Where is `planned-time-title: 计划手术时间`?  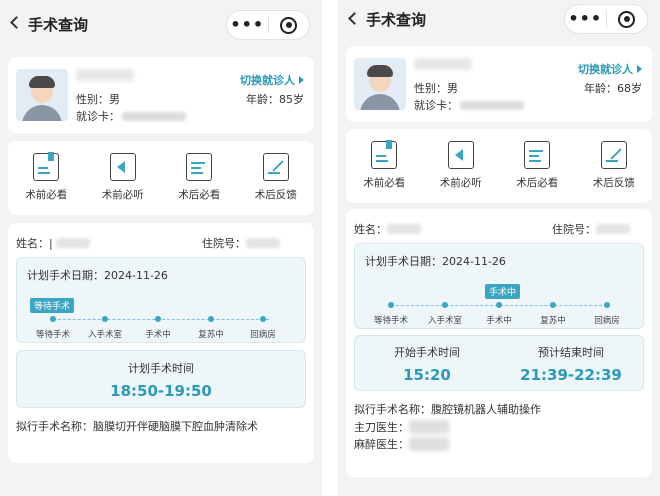 planned-time-title: 计划手术时间 is located at coordinates (161, 368).